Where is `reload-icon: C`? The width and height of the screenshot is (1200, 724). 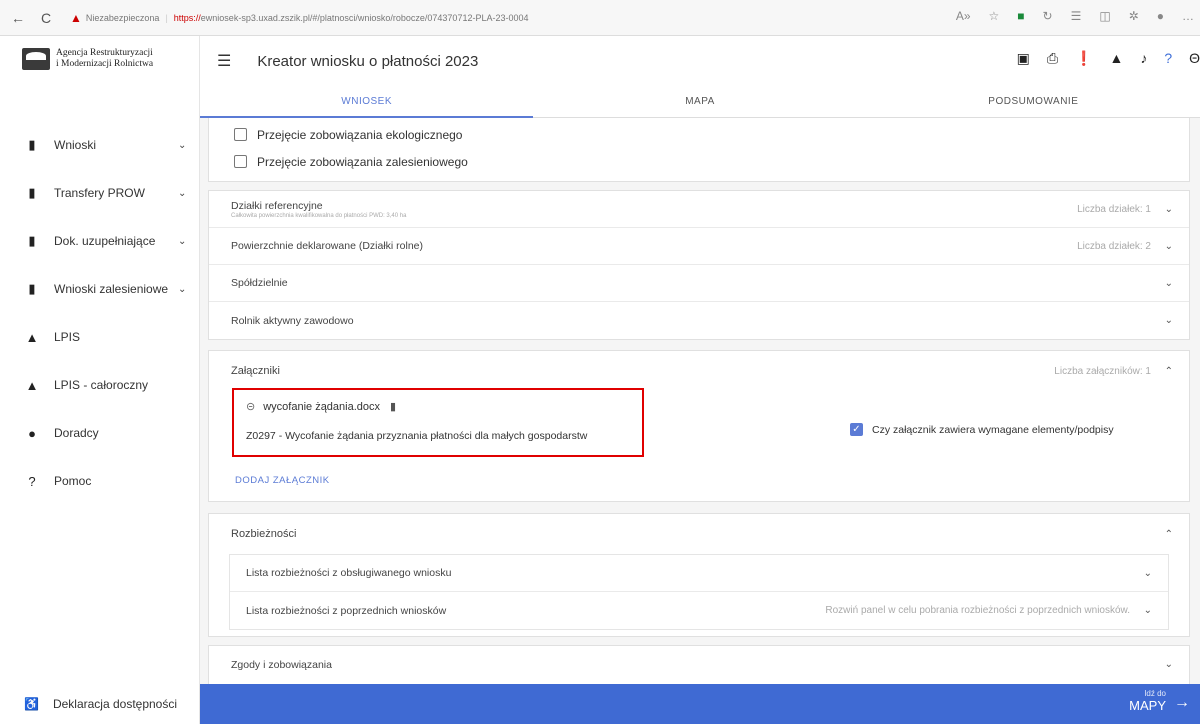
reload-icon: C is located at coordinates (46, 18).